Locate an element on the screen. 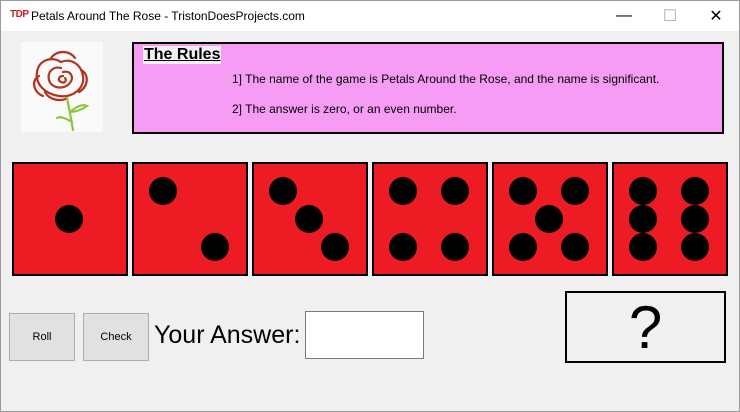 The height and width of the screenshot is (412, 740). answer-input is located at coordinates (364, 335).